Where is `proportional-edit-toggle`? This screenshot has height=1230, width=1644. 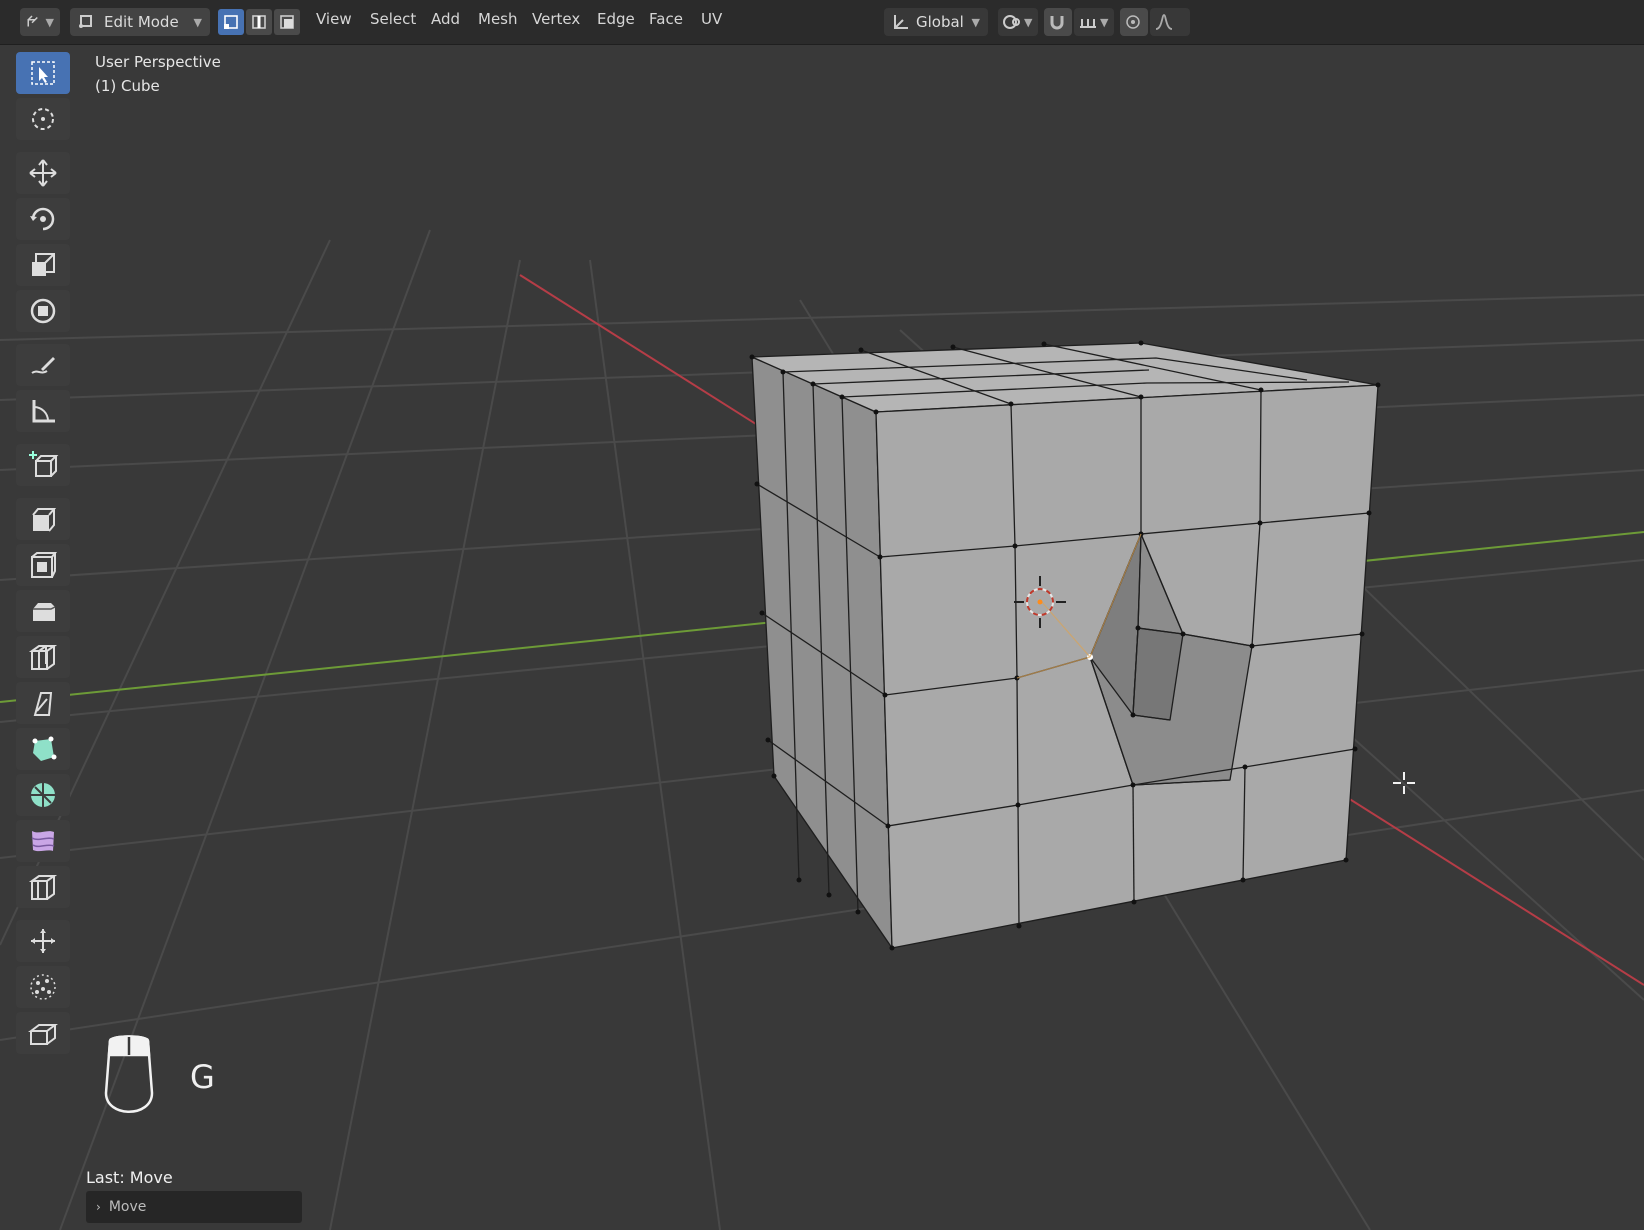
proportional-edit-toggle is located at coordinates (1134, 22).